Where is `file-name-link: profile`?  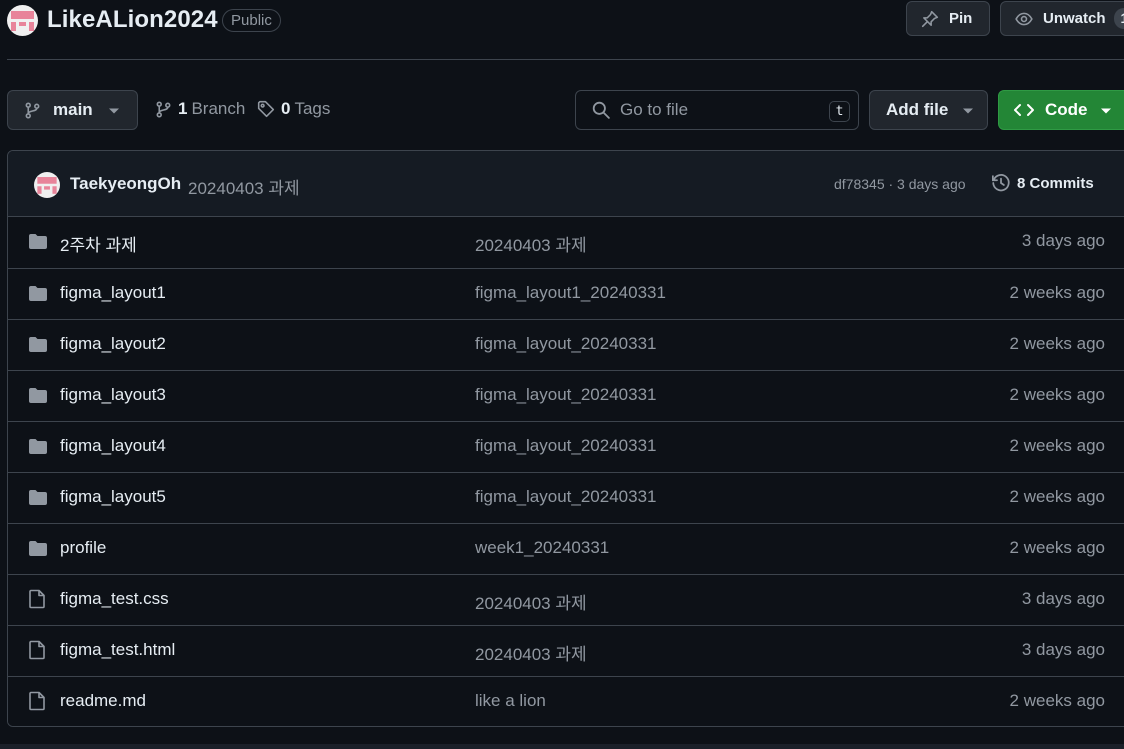
file-name-link: profile is located at coordinates (83, 548).